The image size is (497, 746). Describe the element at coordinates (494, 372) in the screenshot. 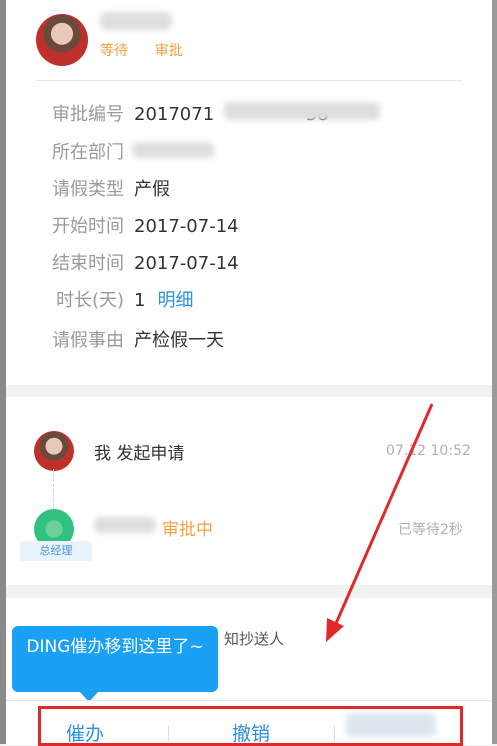

I see `right-frame-edge` at that location.